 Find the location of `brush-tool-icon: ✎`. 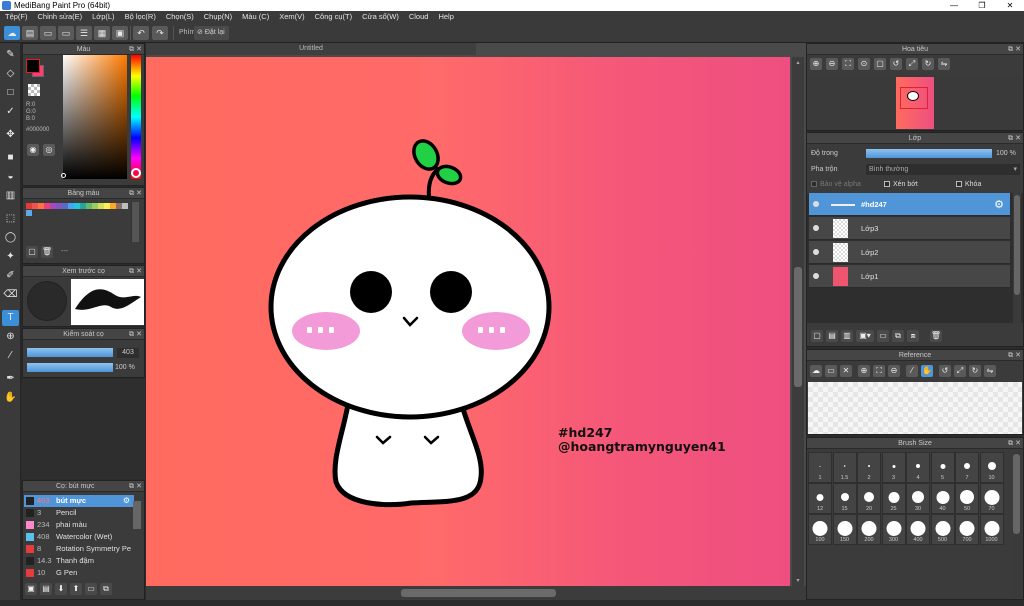

brush-tool-icon: ✎ is located at coordinates (10, 55).